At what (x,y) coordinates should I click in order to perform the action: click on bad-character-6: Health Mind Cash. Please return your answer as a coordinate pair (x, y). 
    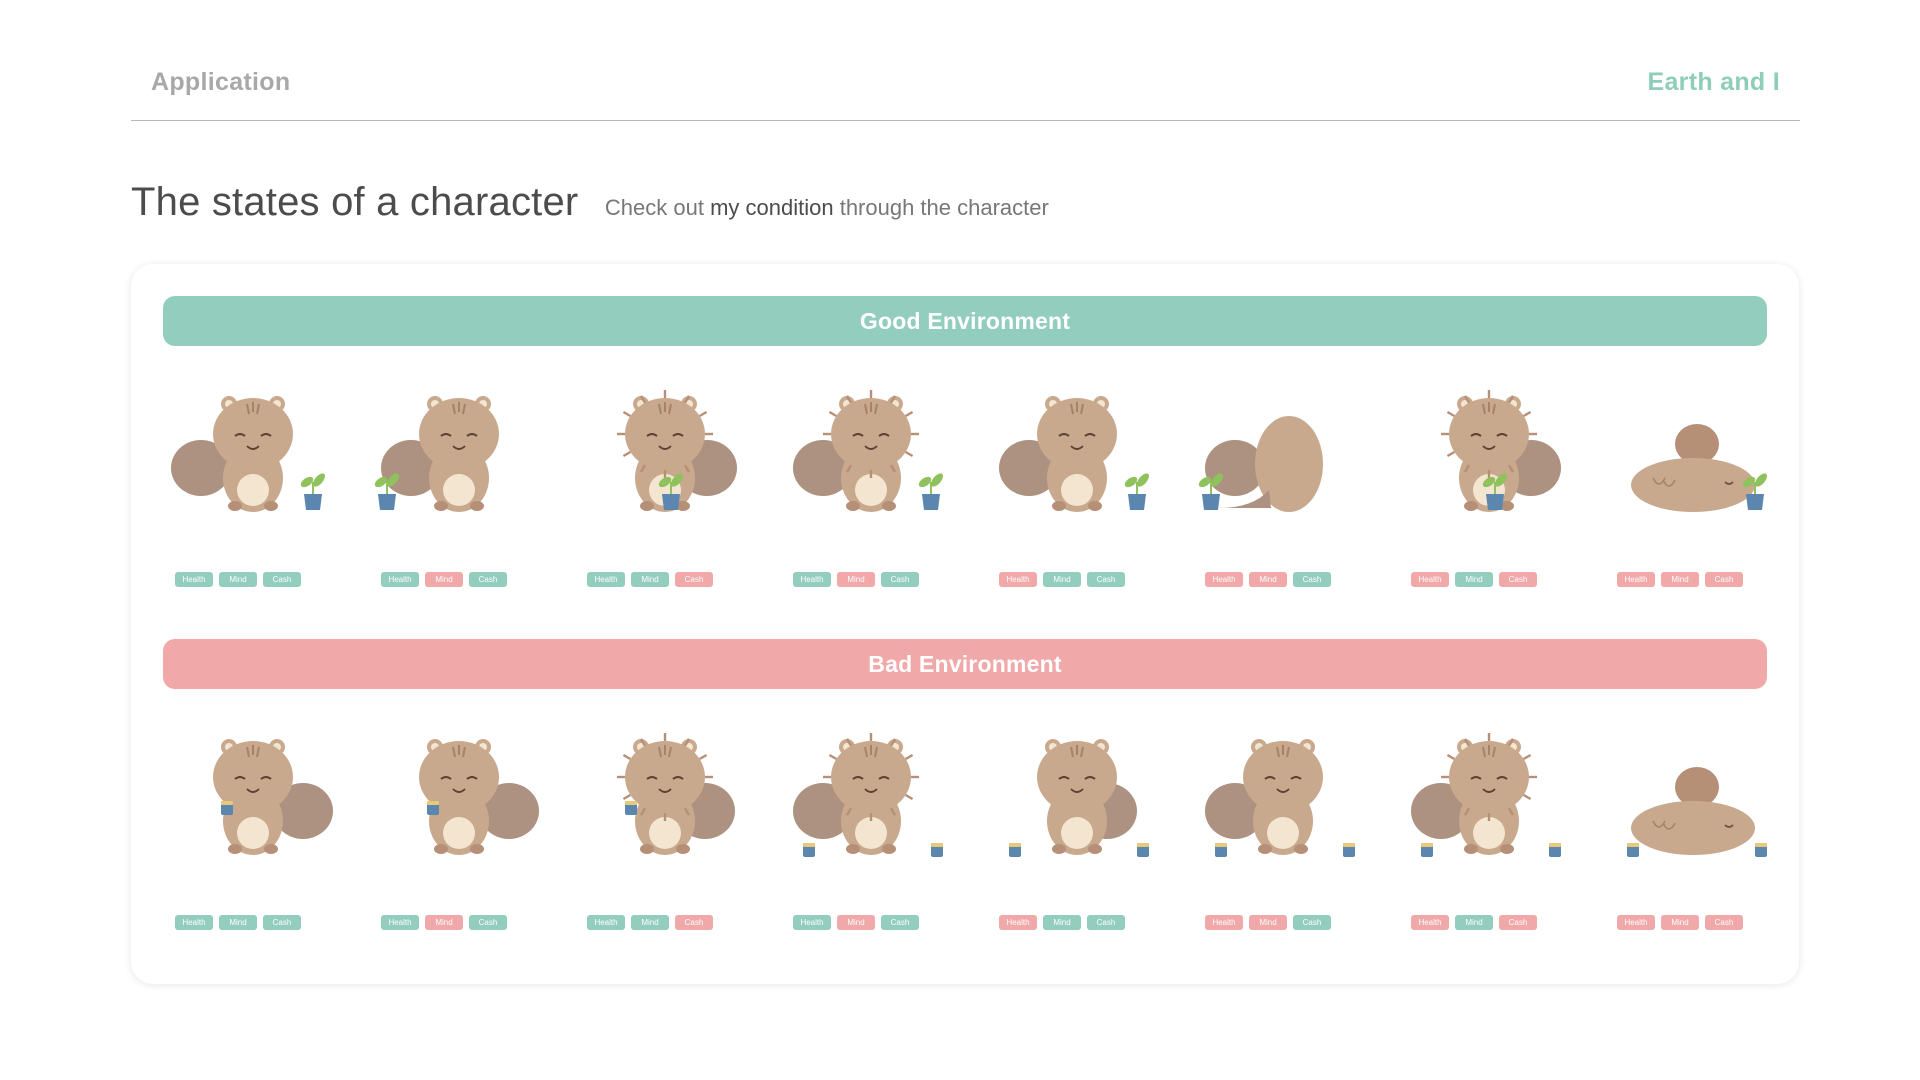
    Looking at the image, I should click on (1283, 835).